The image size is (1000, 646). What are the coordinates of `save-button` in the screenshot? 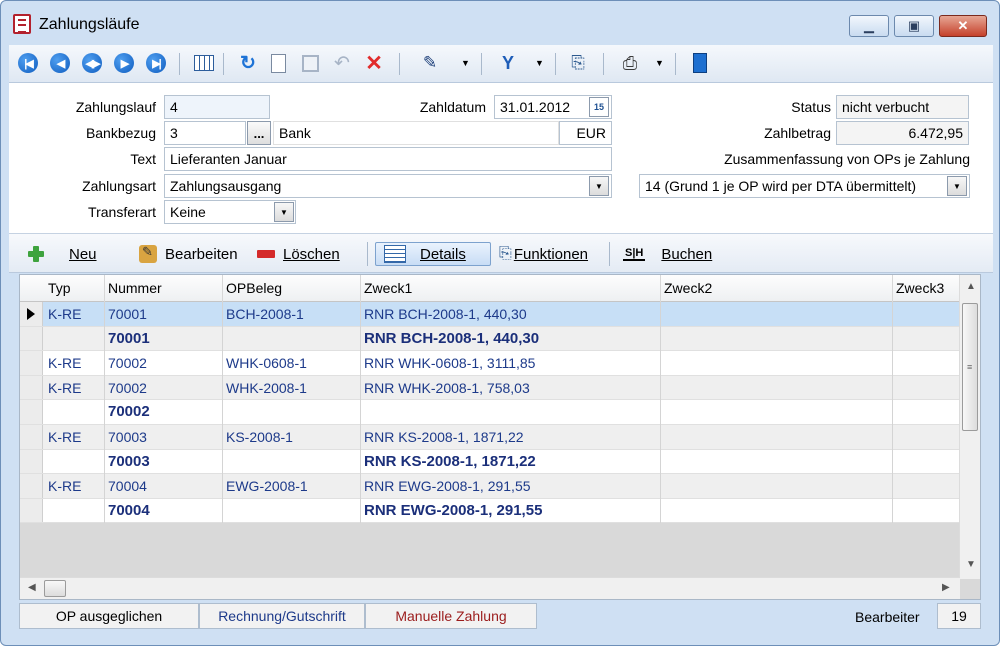 It's located at (310, 63).